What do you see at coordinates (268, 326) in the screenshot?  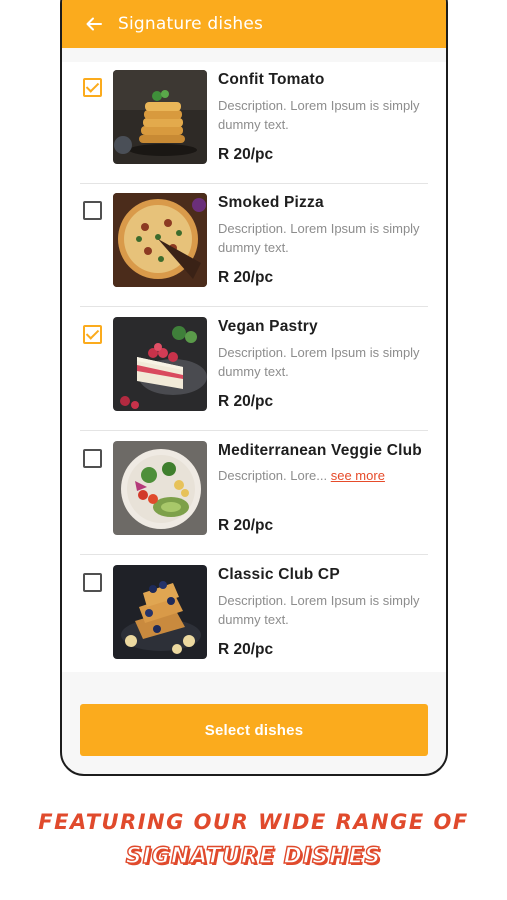 I see `dish-name: Vegan Pastry` at bounding box center [268, 326].